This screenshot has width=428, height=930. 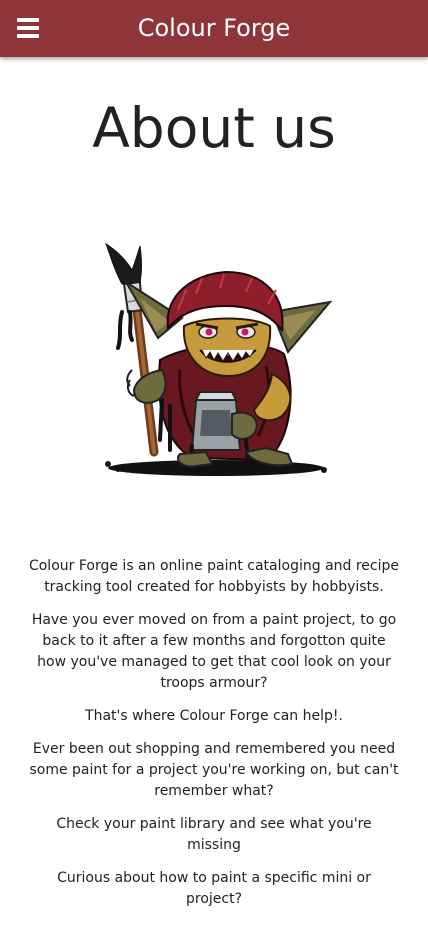 I want to click on app-title: Colour Forge, so click(x=214, y=28).